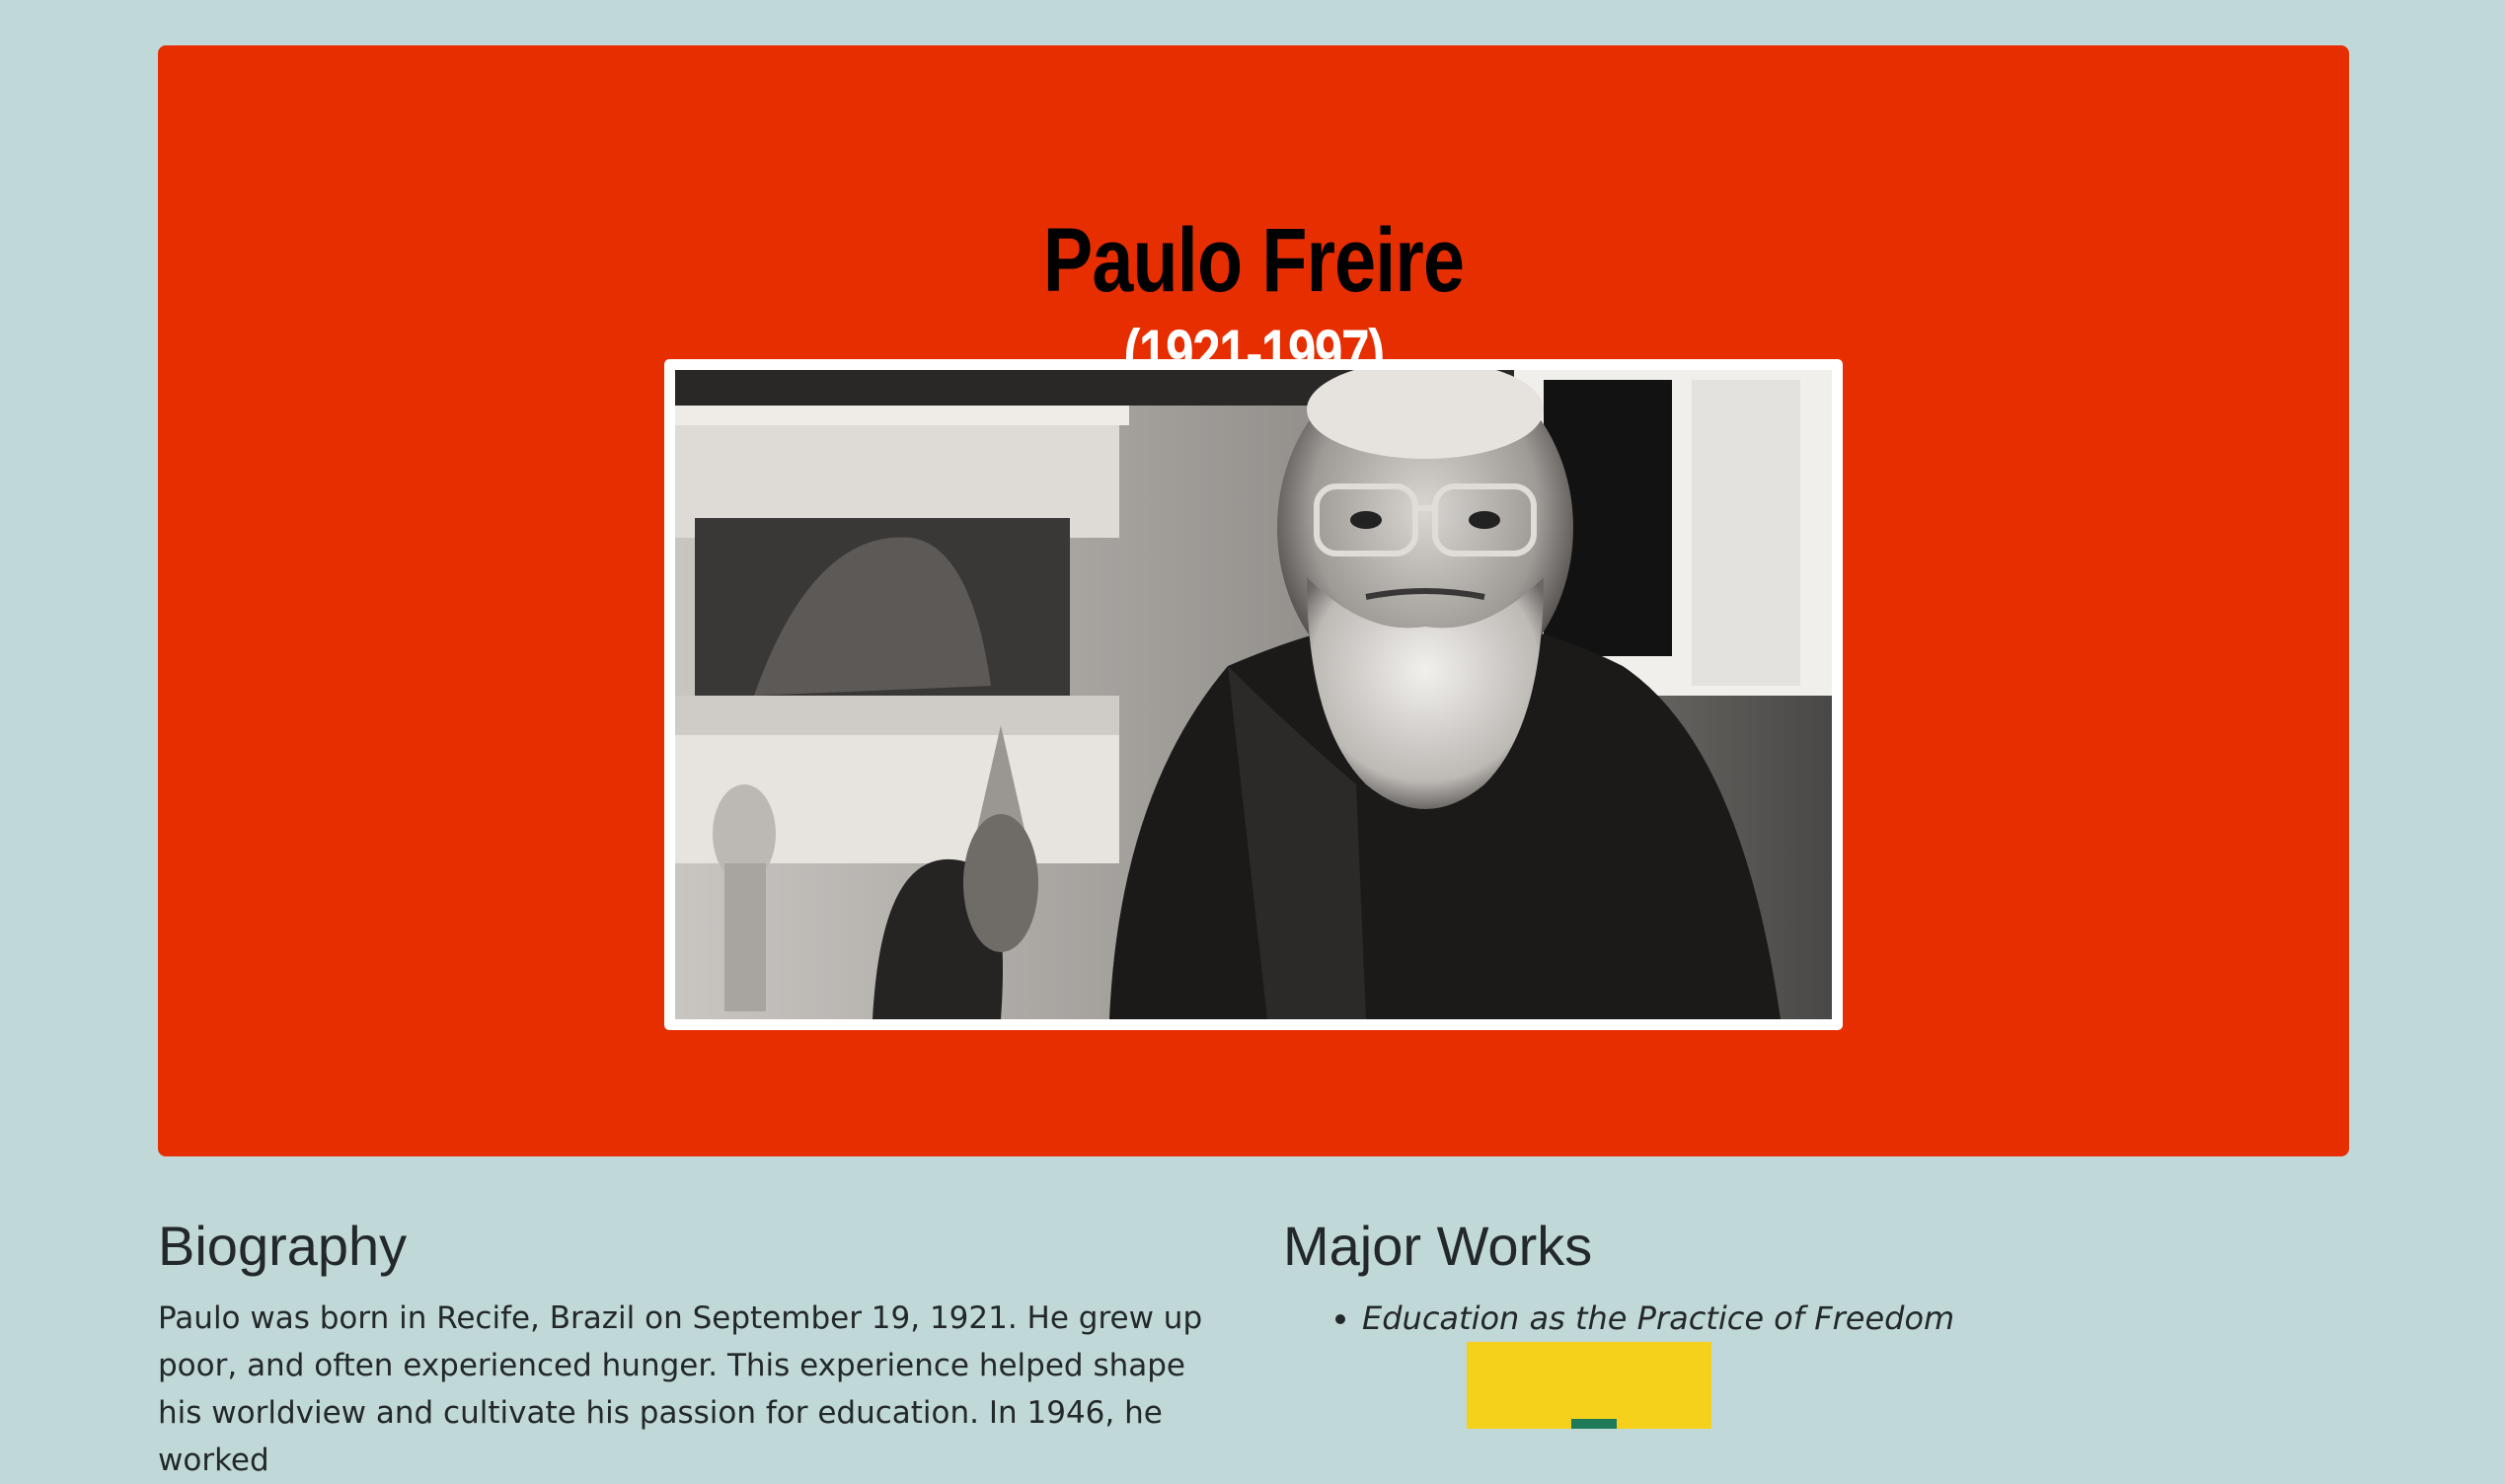 The image size is (2505, 1484). Describe the element at coordinates (1253, 260) in the screenshot. I see `page-title: Paulo Freire` at that location.